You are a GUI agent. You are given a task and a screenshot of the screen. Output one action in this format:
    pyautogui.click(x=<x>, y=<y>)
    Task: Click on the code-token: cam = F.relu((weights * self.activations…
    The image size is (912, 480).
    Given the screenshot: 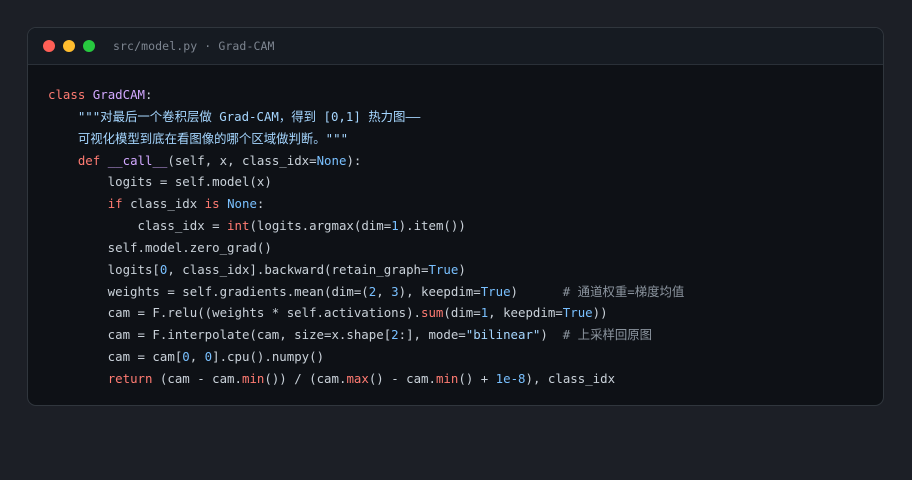 What is the action you would take?
    pyautogui.click(x=234, y=313)
    